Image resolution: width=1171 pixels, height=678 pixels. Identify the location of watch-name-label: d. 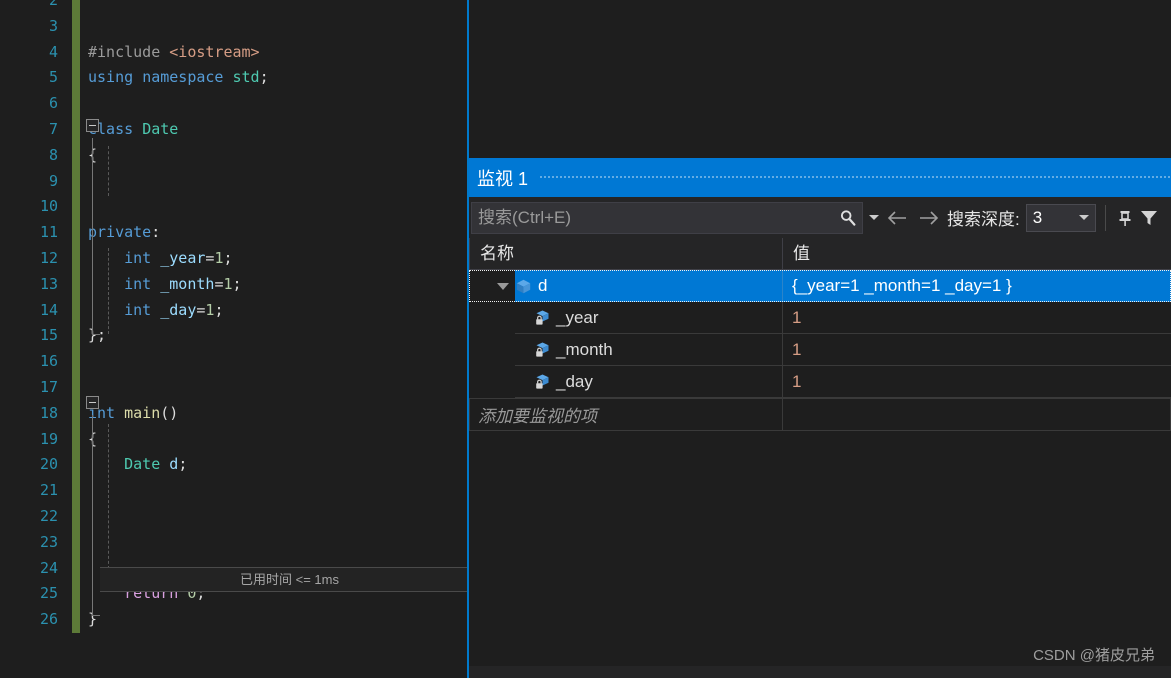
(543, 285).